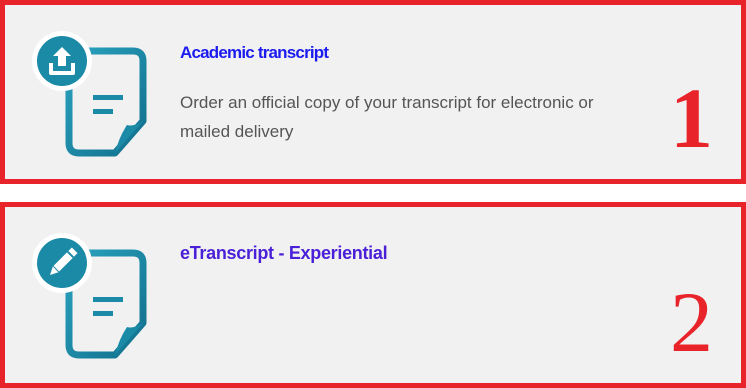  Describe the element at coordinates (94, 301) in the screenshot. I see `document-edit-icon` at that location.